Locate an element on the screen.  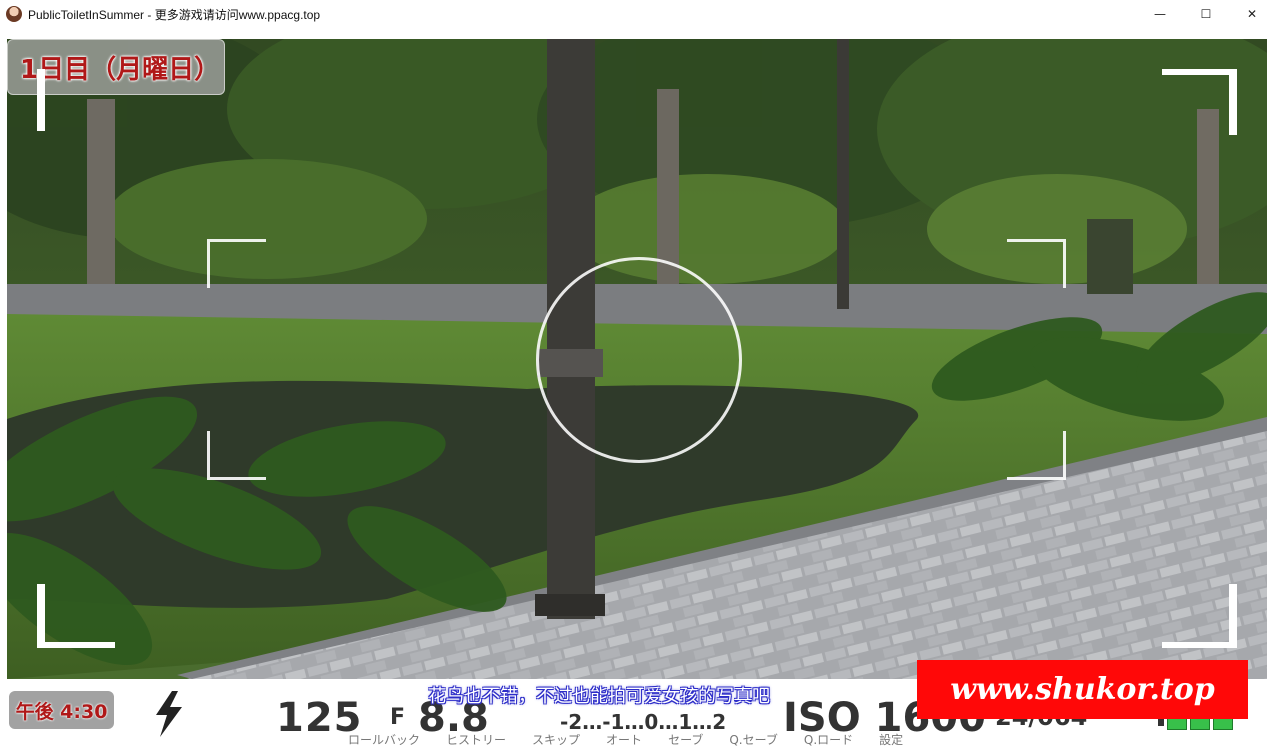
auto-button: オート is located at coordinates (624, 739).